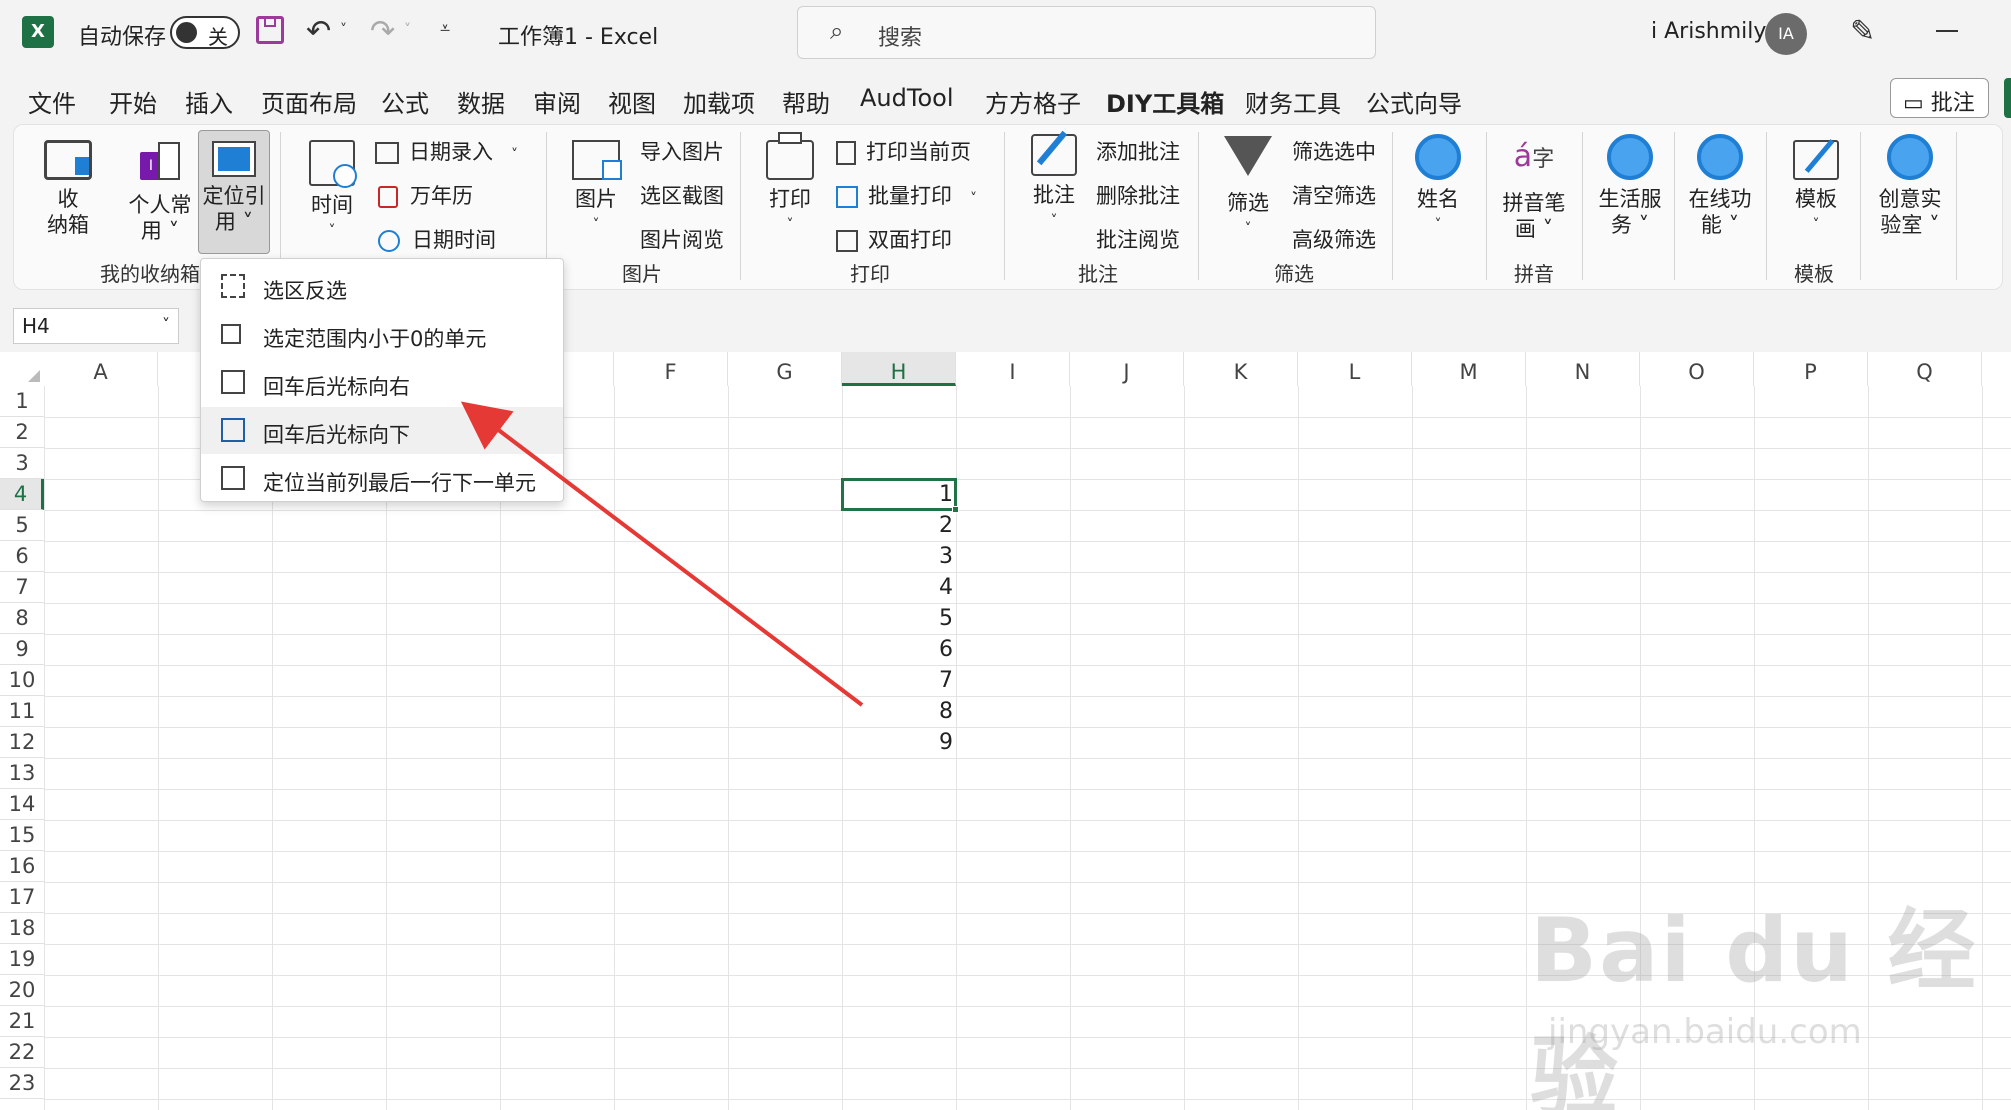 This screenshot has height=1110, width=2011. What do you see at coordinates (1705, 1032) in the screenshot?
I see `baidu-watermark-url: jingyan.baidu.com` at bounding box center [1705, 1032].